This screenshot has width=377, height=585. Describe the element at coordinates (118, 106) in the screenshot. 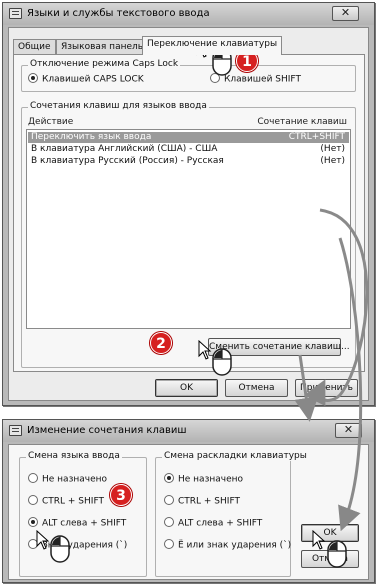

I see `hotkeys-group-label: Сочетания клавиш для языков ввода` at that location.